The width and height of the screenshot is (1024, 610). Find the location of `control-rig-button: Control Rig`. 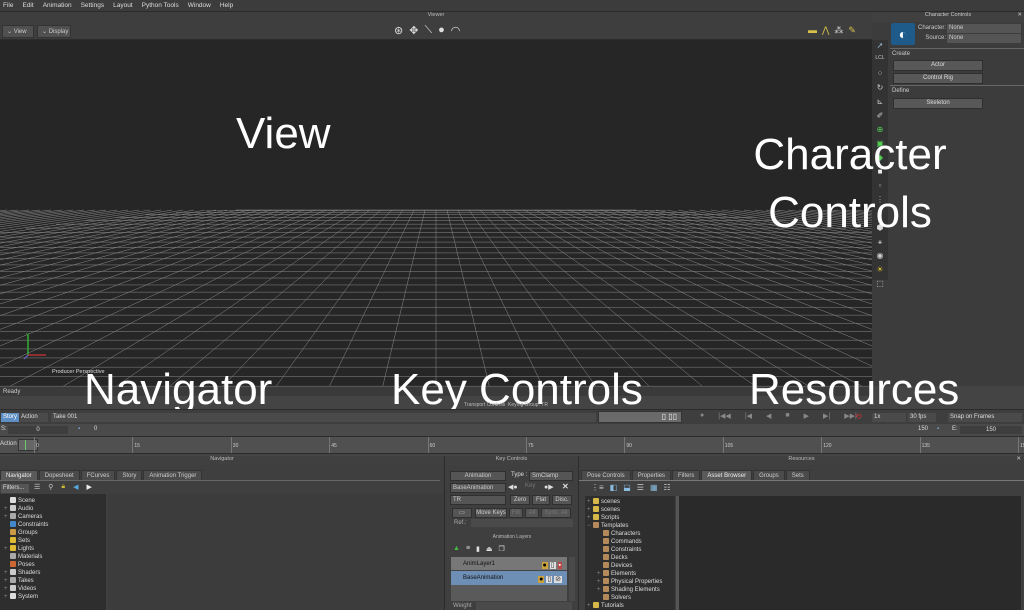

control-rig-button: Control Rig is located at coordinates (938, 78).